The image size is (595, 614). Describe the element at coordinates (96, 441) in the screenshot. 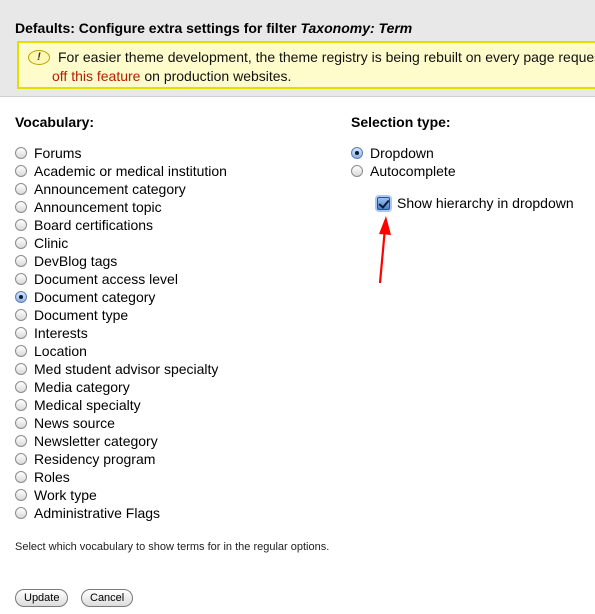

I see `vocabulary-option-label: Newsletter category` at that location.